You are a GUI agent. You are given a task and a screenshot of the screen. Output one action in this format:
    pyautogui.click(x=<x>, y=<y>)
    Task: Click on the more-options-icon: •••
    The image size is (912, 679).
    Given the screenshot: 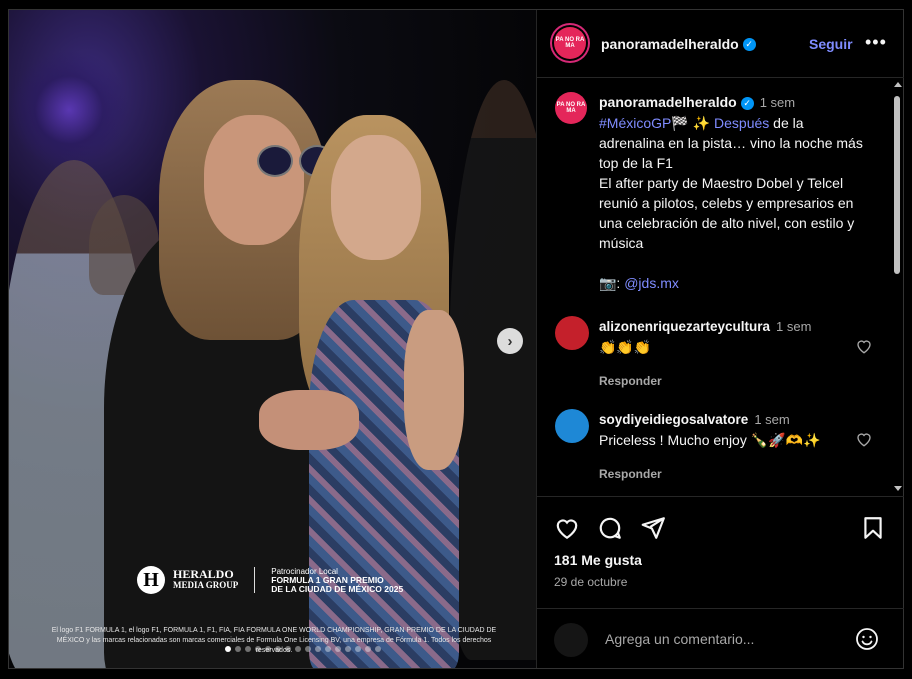 What is the action you would take?
    pyautogui.click(x=876, y=42)
    